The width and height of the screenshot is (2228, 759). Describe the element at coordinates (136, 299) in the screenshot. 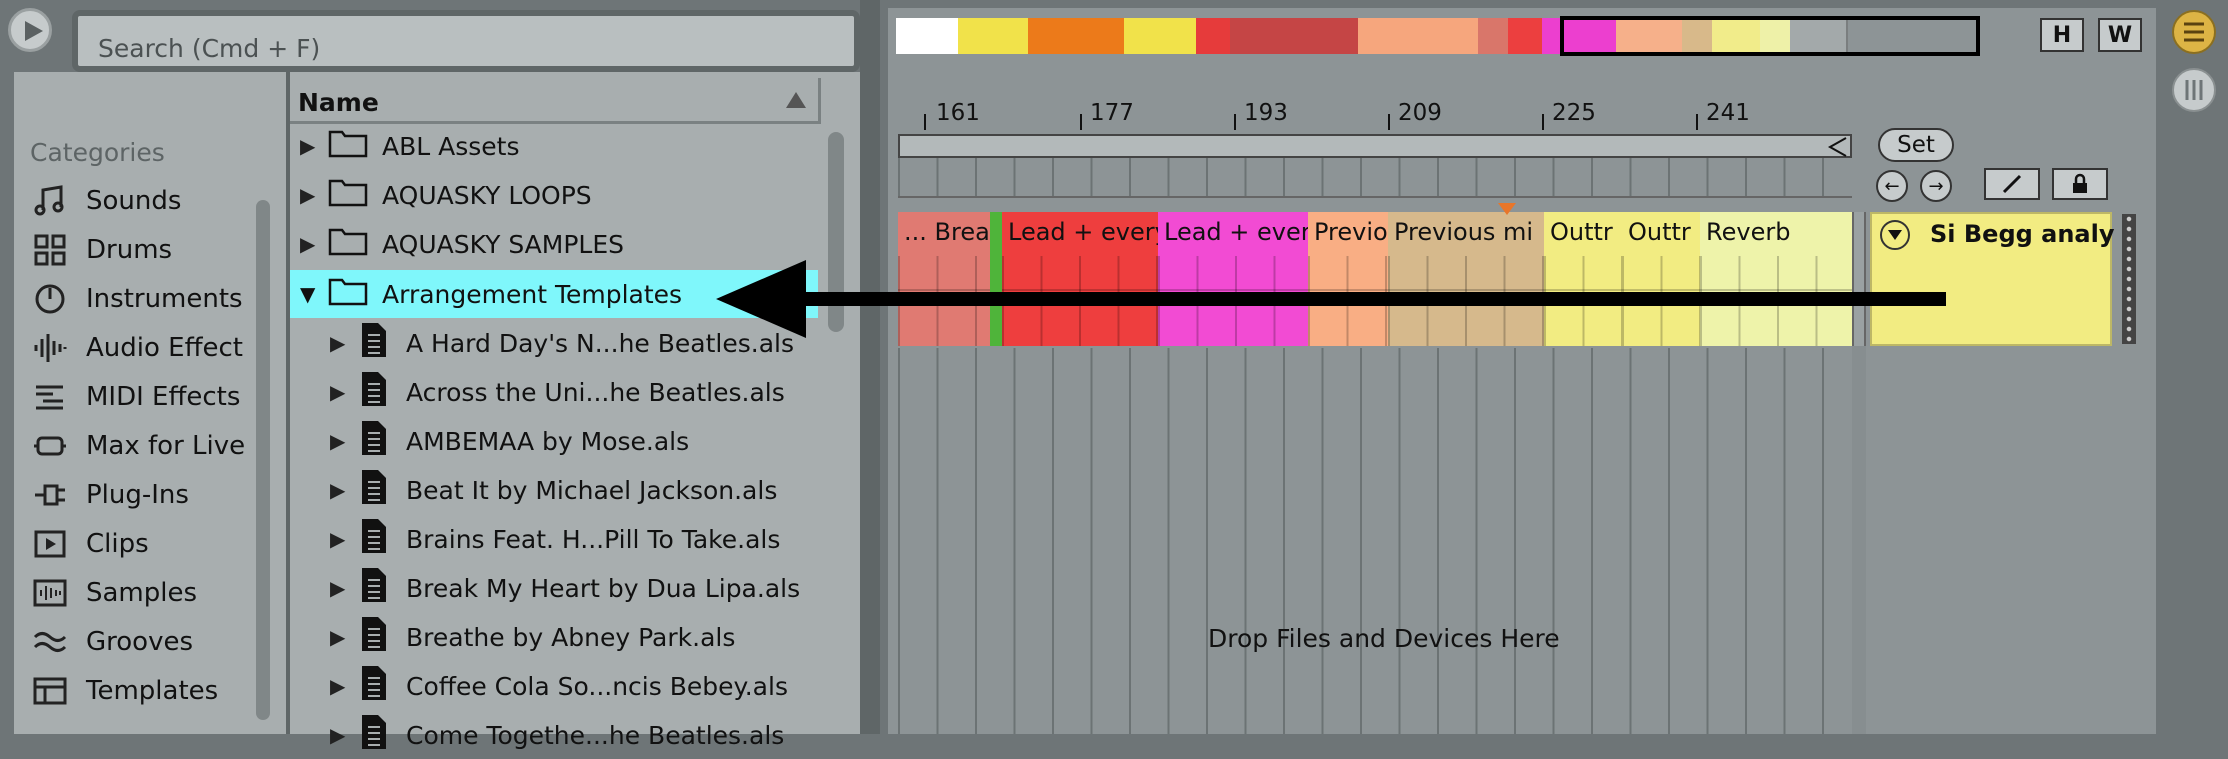

I see `category-instruments: Instruments` at that location.